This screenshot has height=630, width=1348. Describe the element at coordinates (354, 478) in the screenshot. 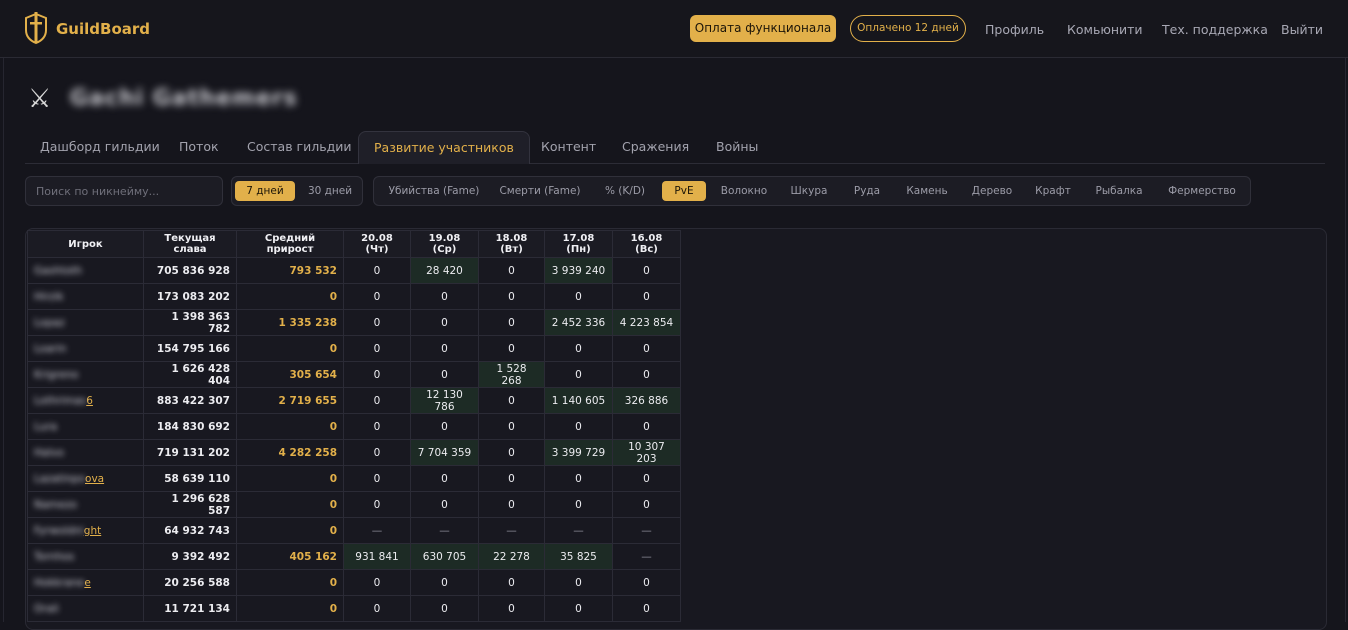

I see `table-row: Lazatinpoova 58 639 110 0 0 0 0 0 0` at that location.